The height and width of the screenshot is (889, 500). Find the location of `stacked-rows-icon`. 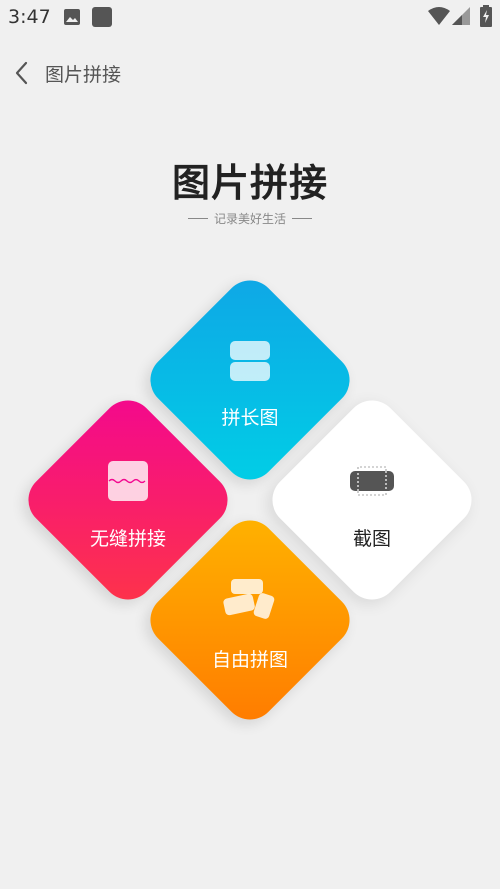

stacked-rows-icon is located at coordinates (250, 361).